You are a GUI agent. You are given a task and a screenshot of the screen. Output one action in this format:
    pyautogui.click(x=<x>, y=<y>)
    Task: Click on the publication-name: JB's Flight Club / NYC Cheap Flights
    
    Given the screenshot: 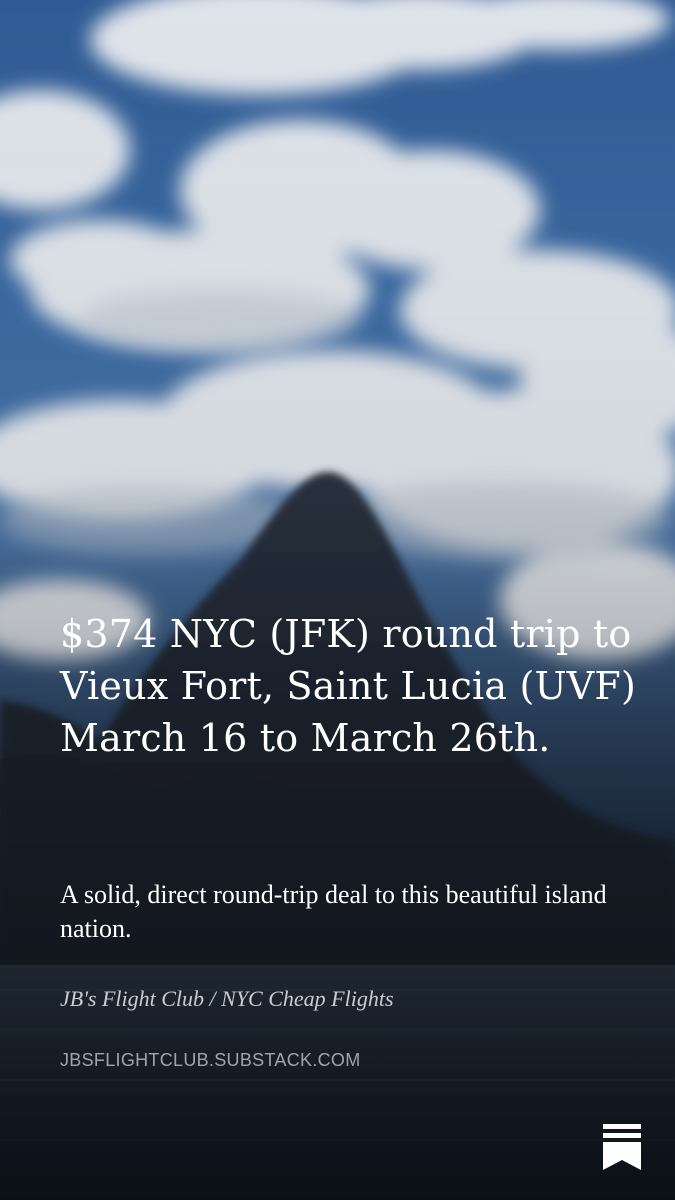 What is the action you would take?
    pyautogui.click(x=227, y=998)
    